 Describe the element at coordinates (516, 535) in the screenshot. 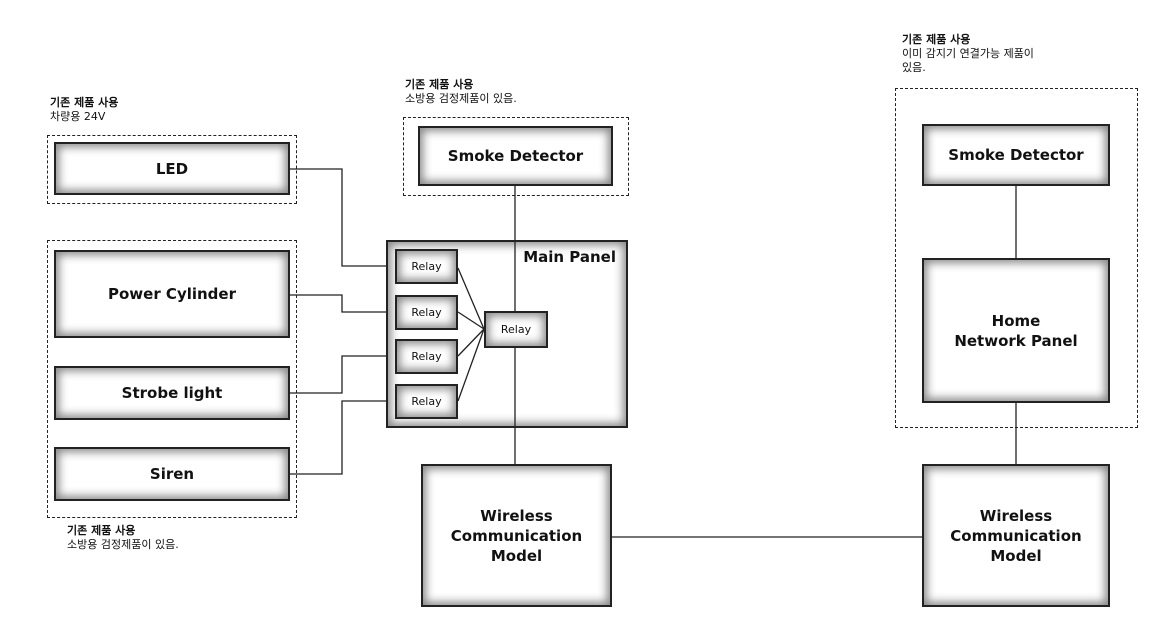

I see `node-wireless-left: Wireless Communication Model` at that location.